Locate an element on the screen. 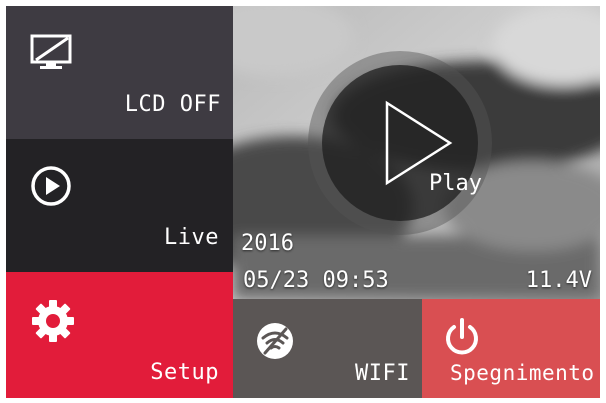 Image resolution: width=606 pixels, height=403 pixels. live-label: Live is located at coordinates (191, 237).